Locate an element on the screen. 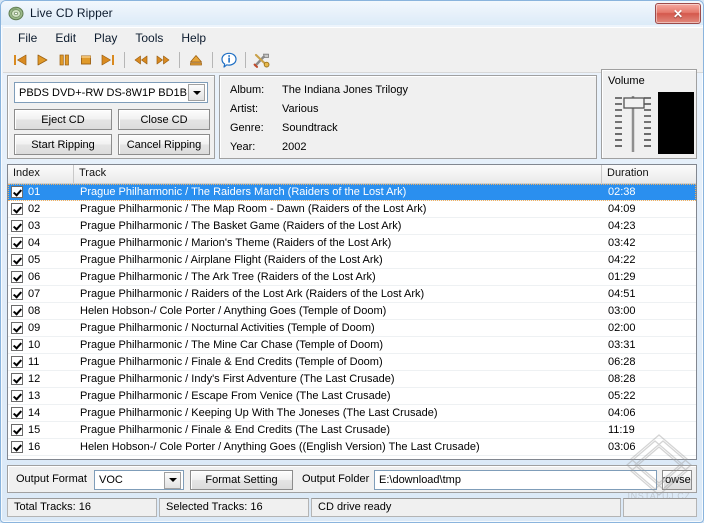  stop-button is located at coordinates (86, 60).